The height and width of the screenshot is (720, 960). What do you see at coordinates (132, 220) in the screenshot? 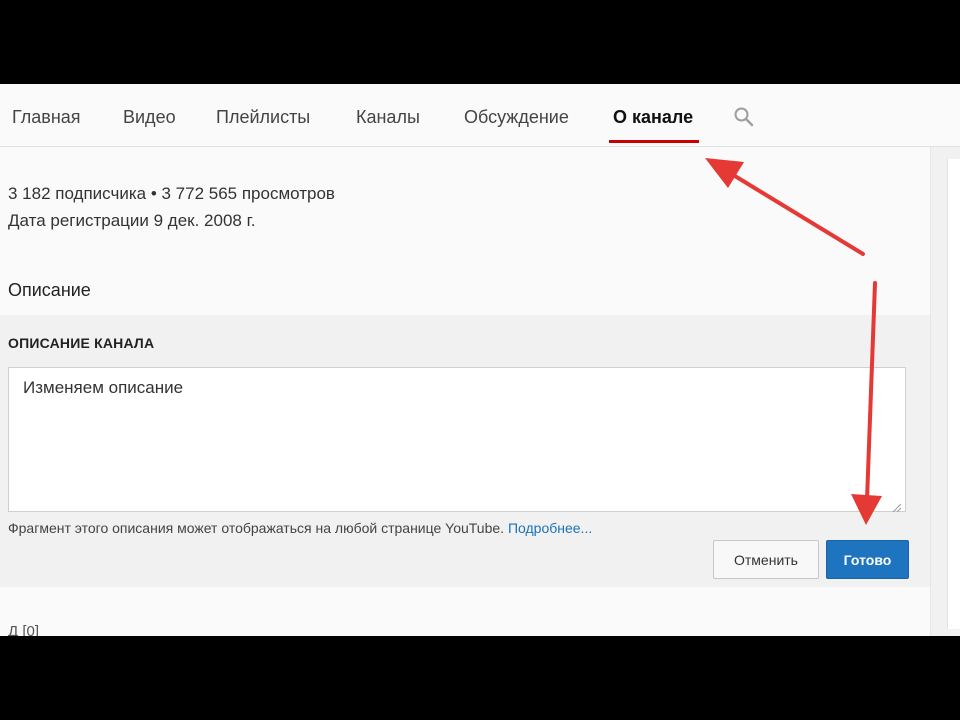
I see `registration-date: Дата регистрации 9 дек. 2008 г.` at bounding box center [132, 220].